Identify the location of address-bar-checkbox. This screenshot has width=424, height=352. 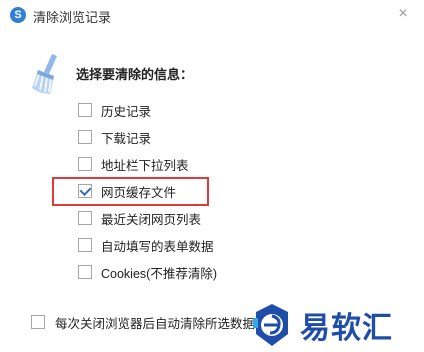
(85, 164).